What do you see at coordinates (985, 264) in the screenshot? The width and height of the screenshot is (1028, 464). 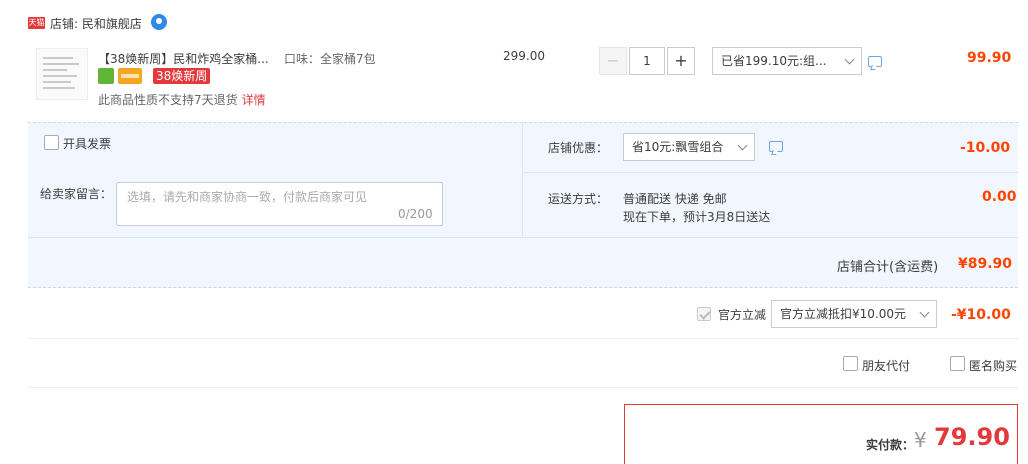 I see `shop-total-value: ¥89.90` at bounding box center [985, 264].